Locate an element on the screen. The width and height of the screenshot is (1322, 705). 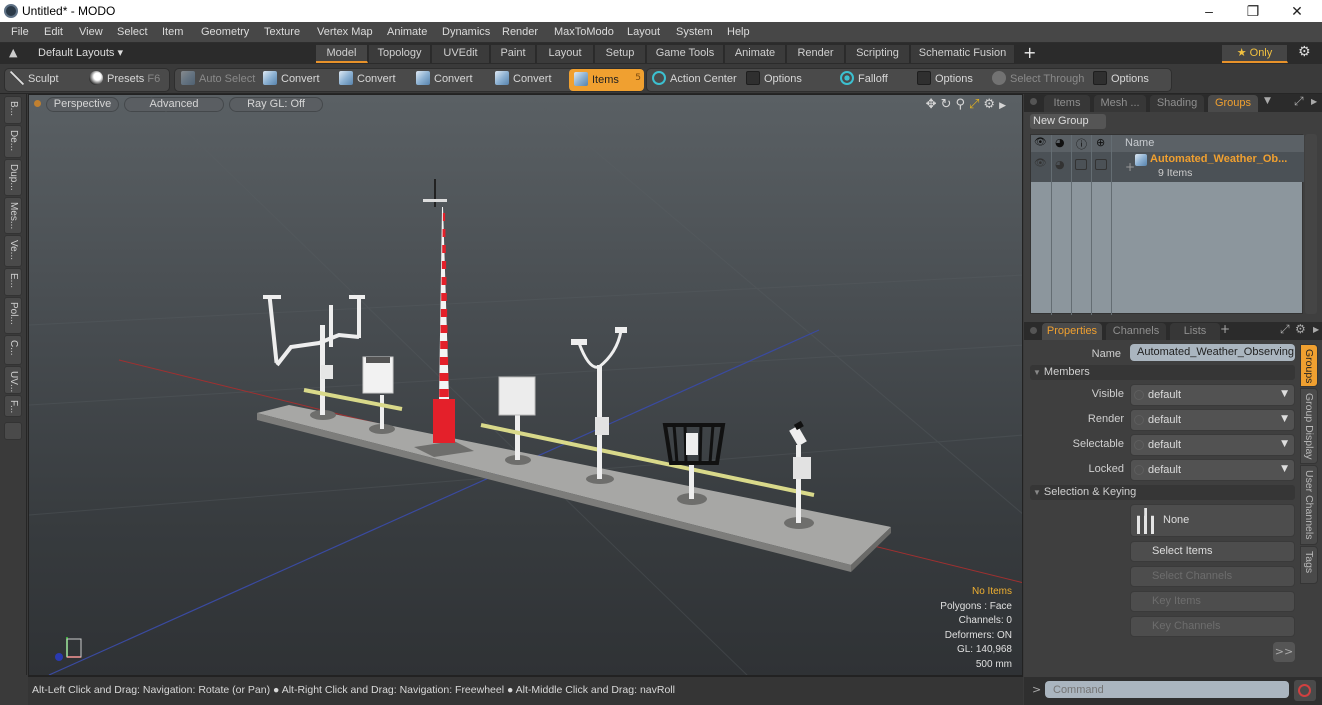
menu-animate: Animate is located at coordinates (407, 32).